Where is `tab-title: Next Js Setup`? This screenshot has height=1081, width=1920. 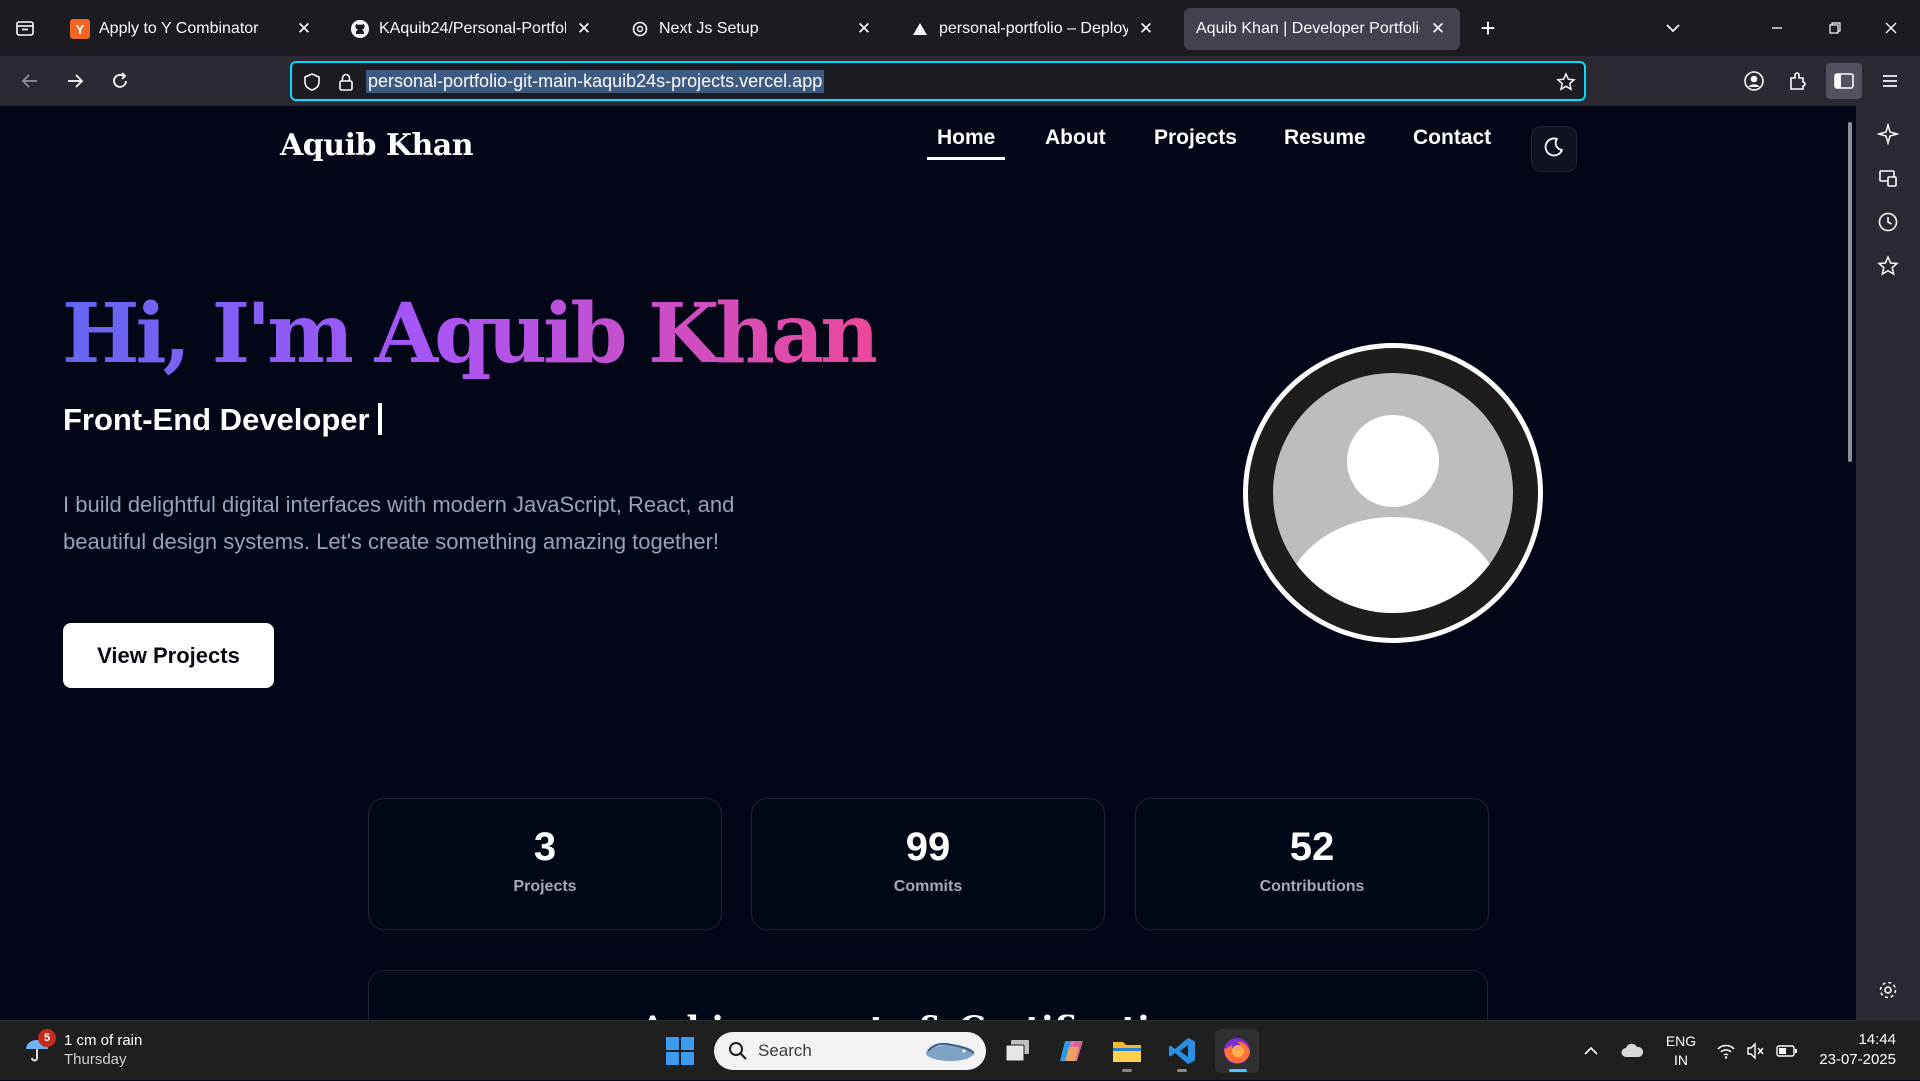
tab-title: Next Js Setup is located at coordinates (709, 28).